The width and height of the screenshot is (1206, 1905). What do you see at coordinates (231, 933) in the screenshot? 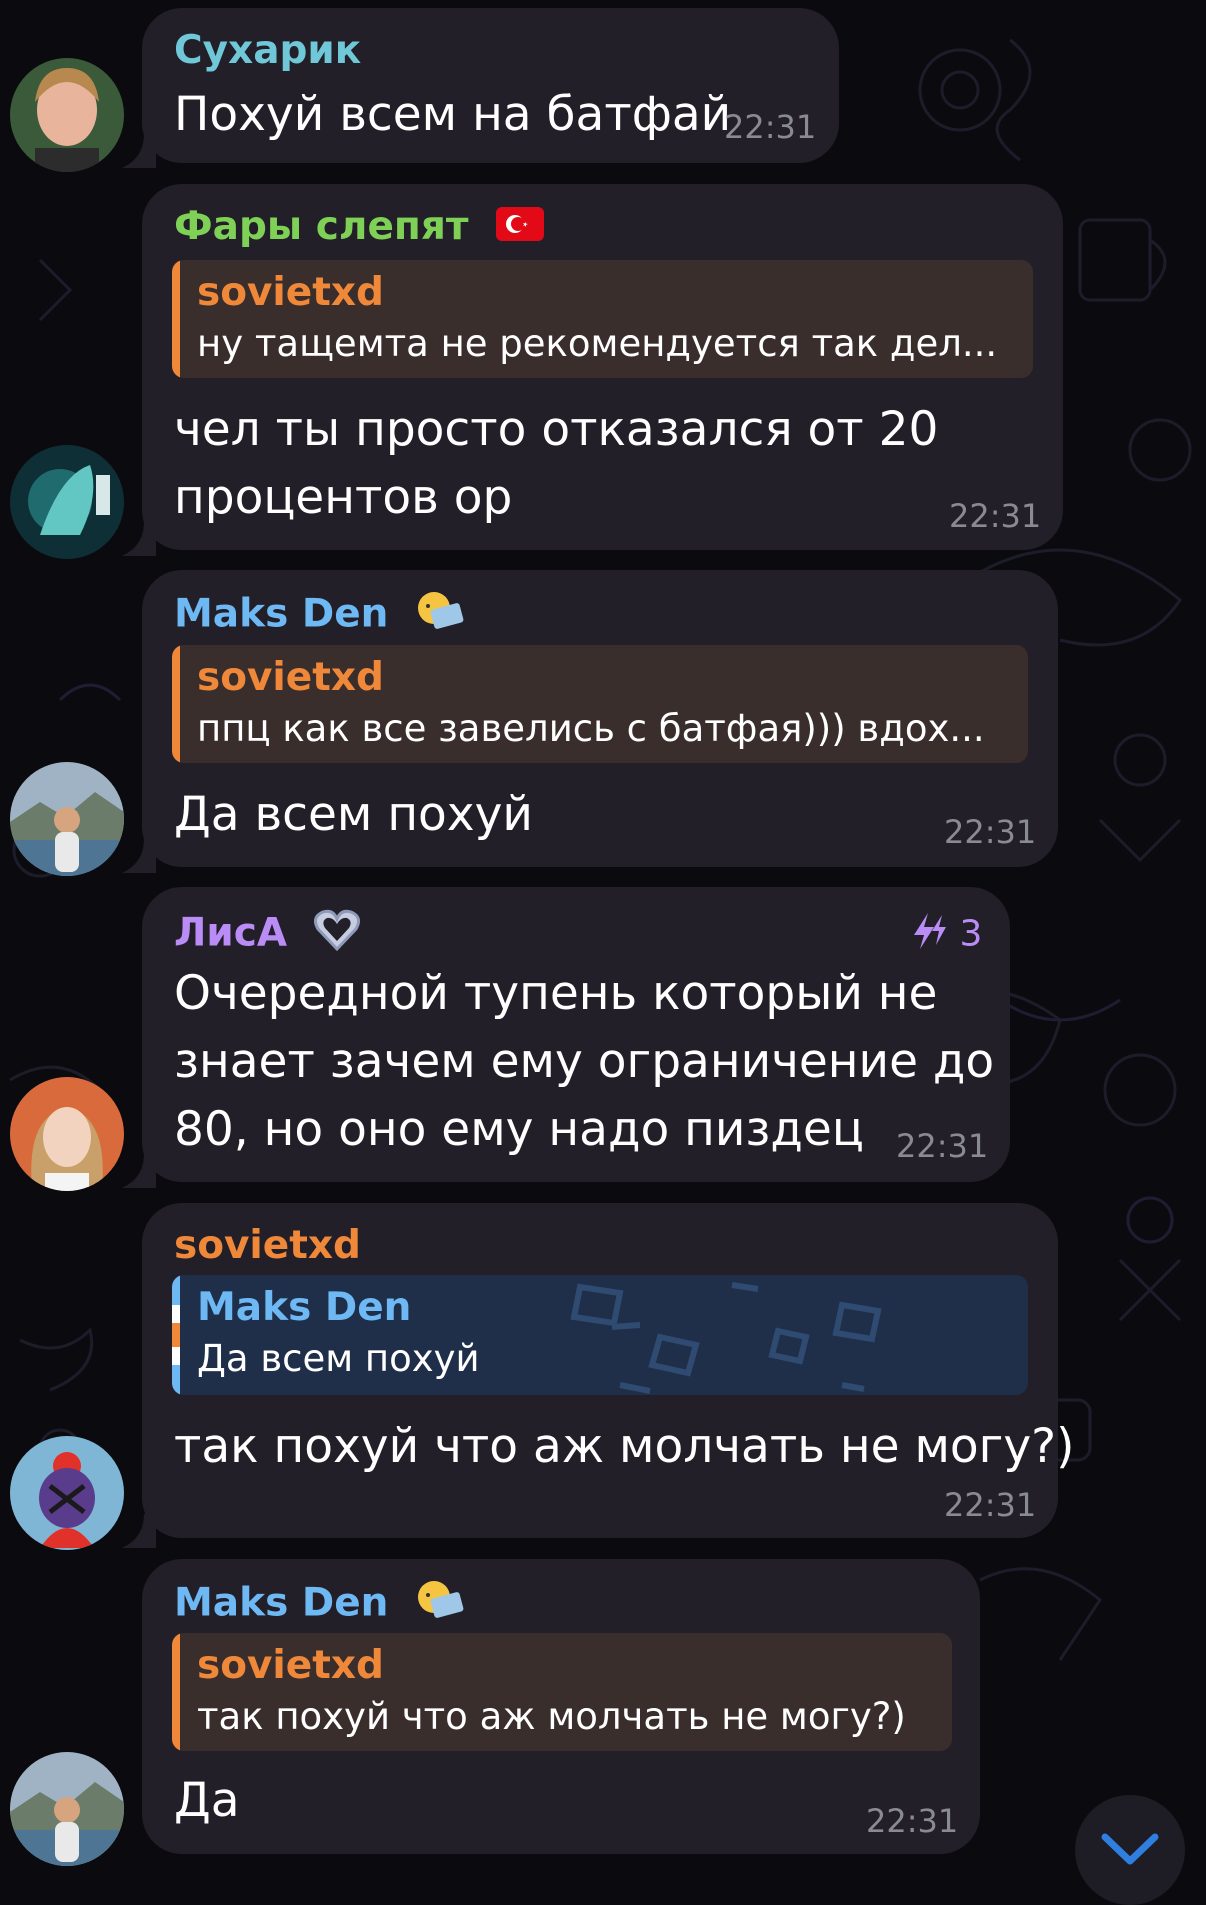
I see `sender-name-text: ЛисА` at bounding box center [231, 933].